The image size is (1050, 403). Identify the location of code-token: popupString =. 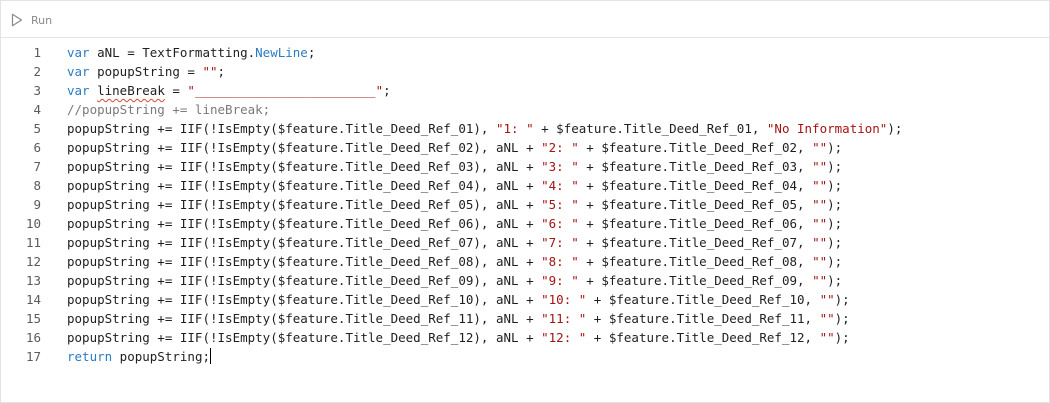
(146, 71).